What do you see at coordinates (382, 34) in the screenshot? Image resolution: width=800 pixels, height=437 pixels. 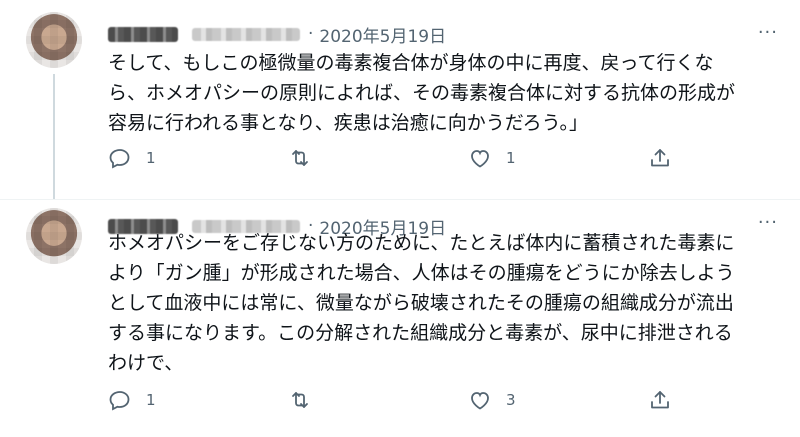 I see `tweet-date: 2020年5月19日` at bounding box center [382, 34].